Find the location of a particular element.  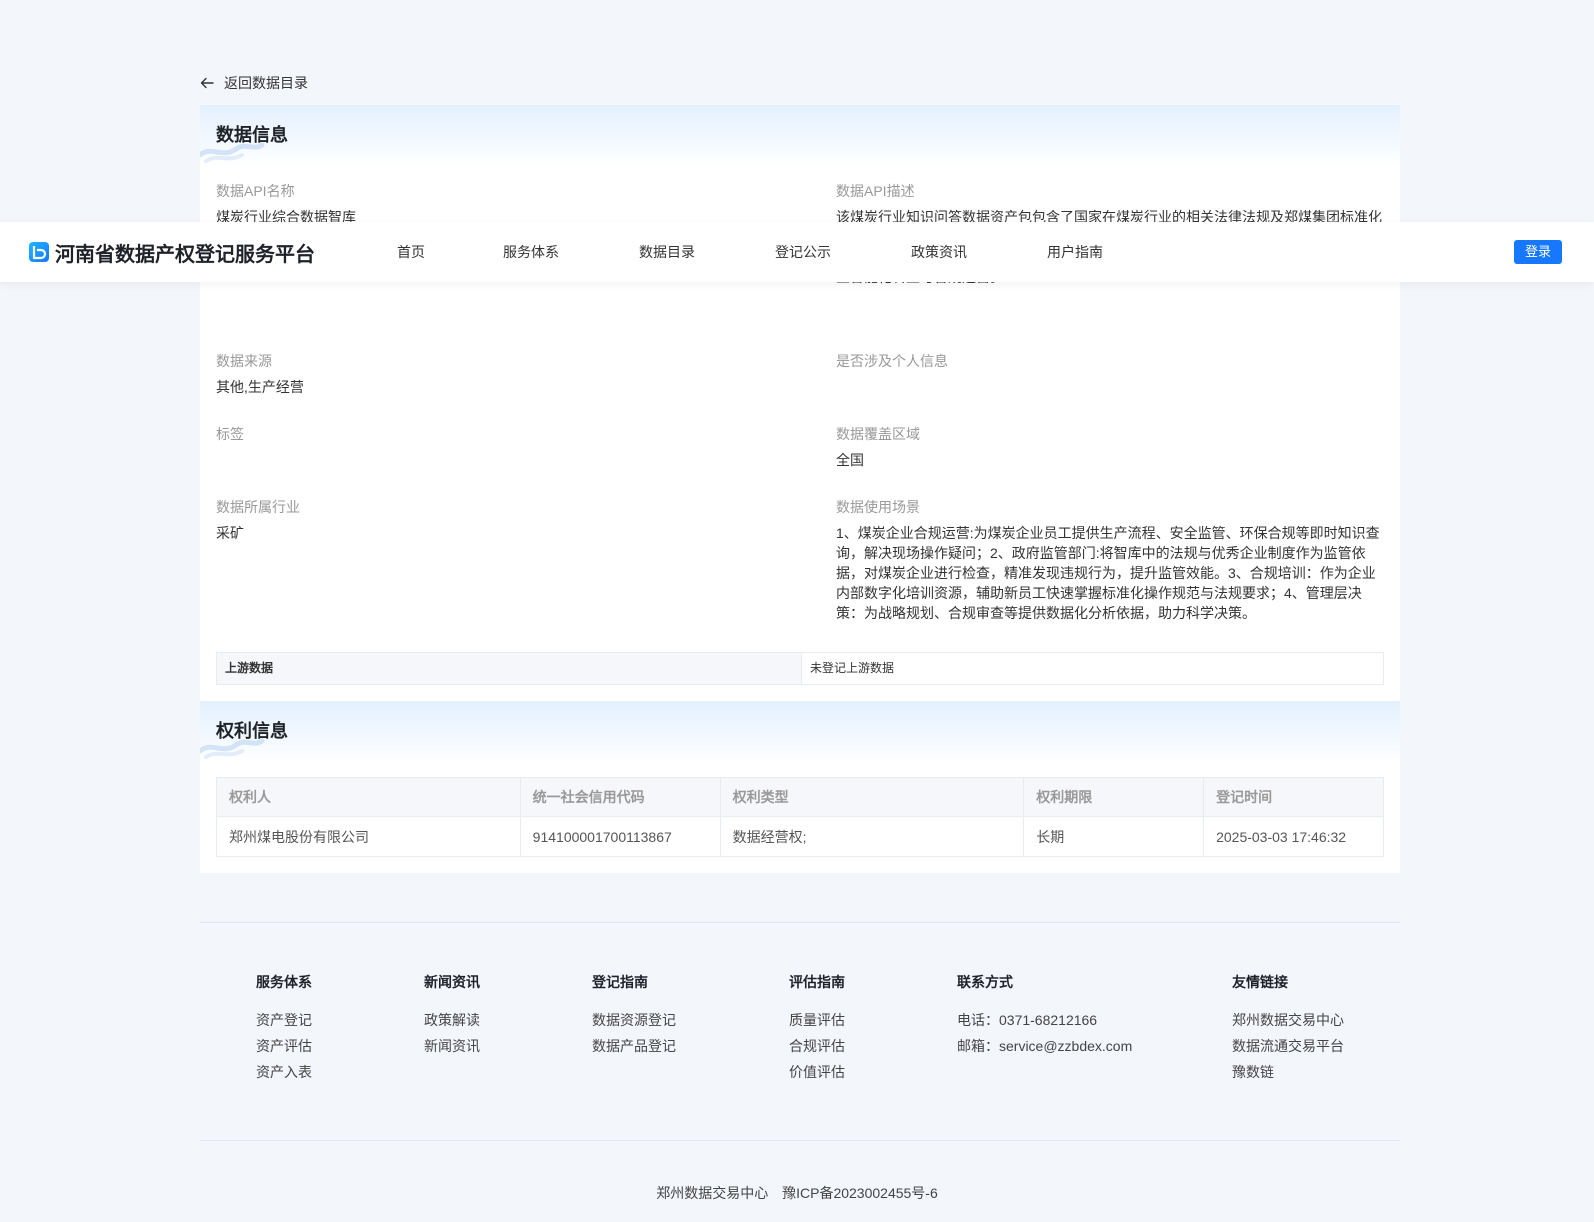

footer-column-evaluation-guide: 评估指南 质量评估 合规评估 价值评估 is located at coordinates (817, 1029).